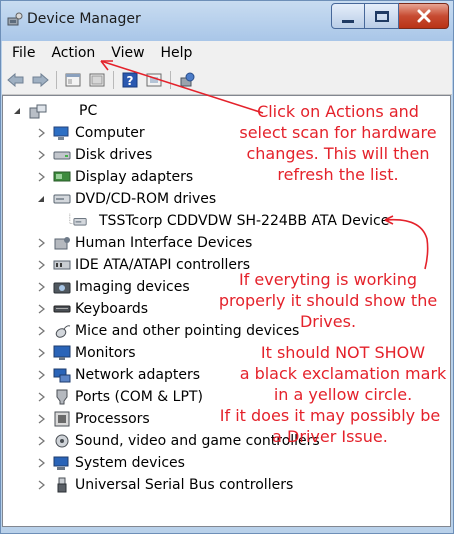 Image resolution: width=454 pixels, height=534 pixels. I want to click on tree-item-label: Computer, so click(110, 133).